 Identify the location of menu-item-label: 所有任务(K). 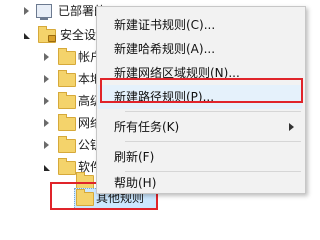
(147, 127).